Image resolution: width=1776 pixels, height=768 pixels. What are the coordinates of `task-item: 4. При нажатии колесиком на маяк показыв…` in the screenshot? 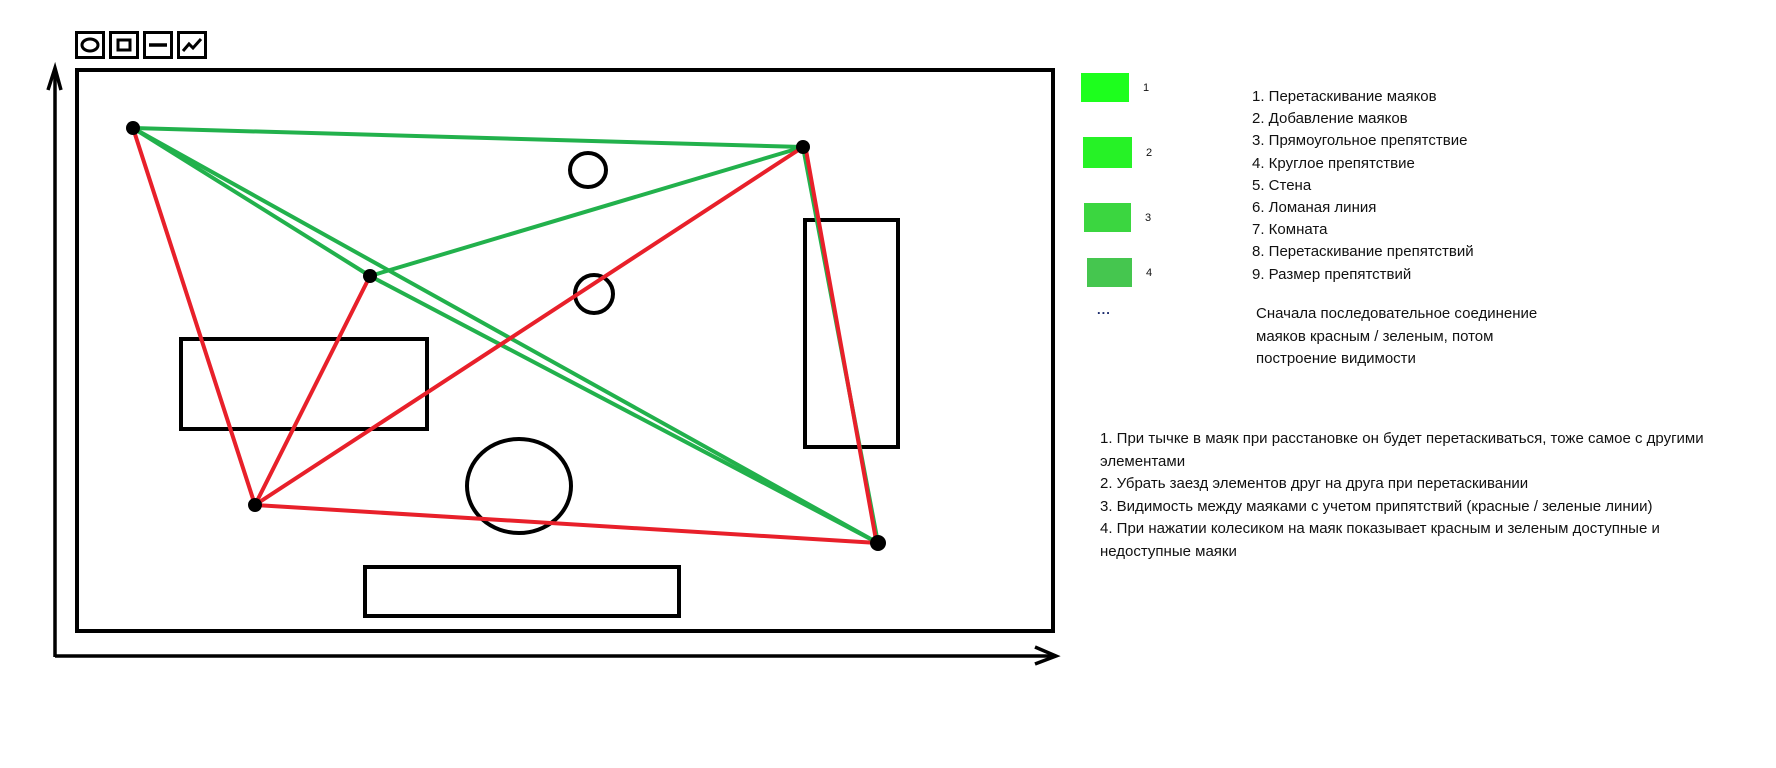 It's located at (1380, 540).